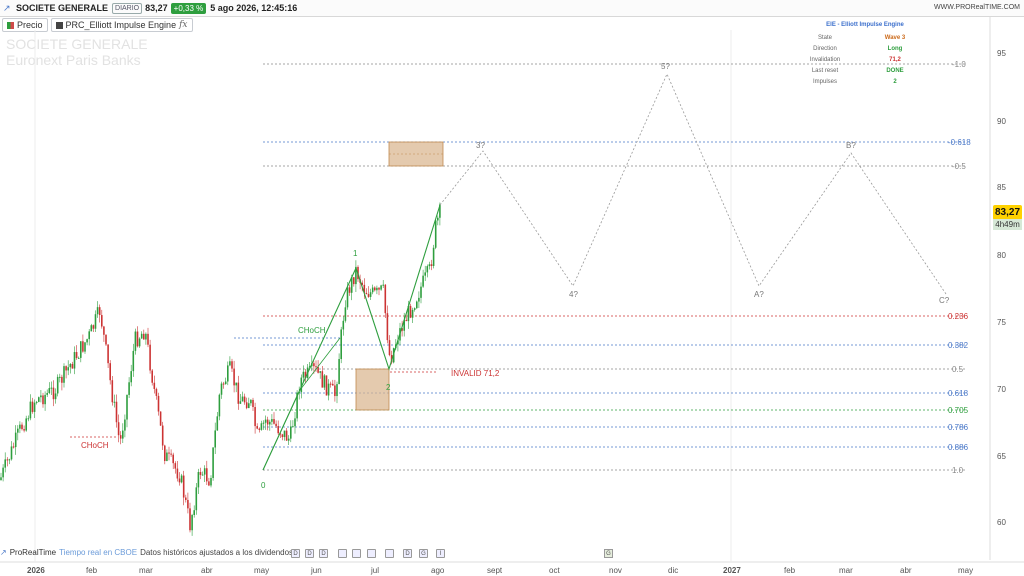 The image size is (1024, 576). Describe the element at coordinates (33, 552) in the screenshot. I see `brand-label: ProRealTime` at that location.